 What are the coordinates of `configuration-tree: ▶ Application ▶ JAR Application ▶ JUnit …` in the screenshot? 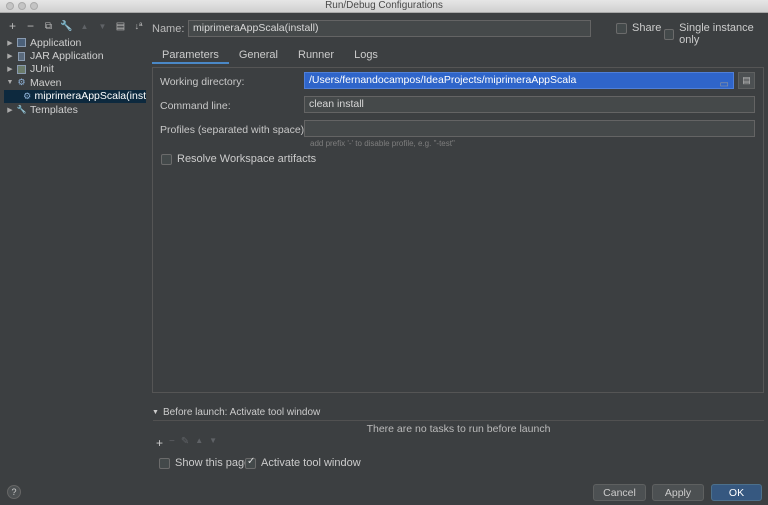 It's located at (75, 76).